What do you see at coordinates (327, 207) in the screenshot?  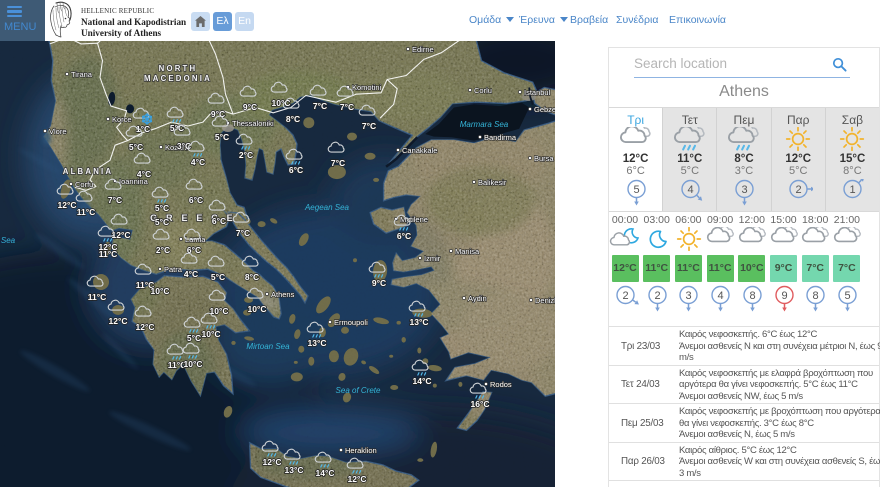 I see `svg-text: Aegean Sea` at bounding box center [327, 207].